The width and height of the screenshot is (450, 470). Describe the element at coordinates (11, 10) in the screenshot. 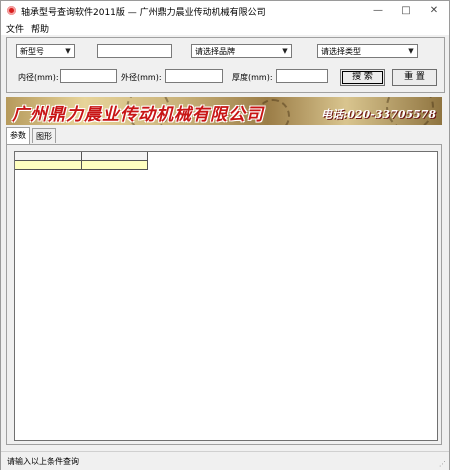

I see `app-logo-icon` at that location.